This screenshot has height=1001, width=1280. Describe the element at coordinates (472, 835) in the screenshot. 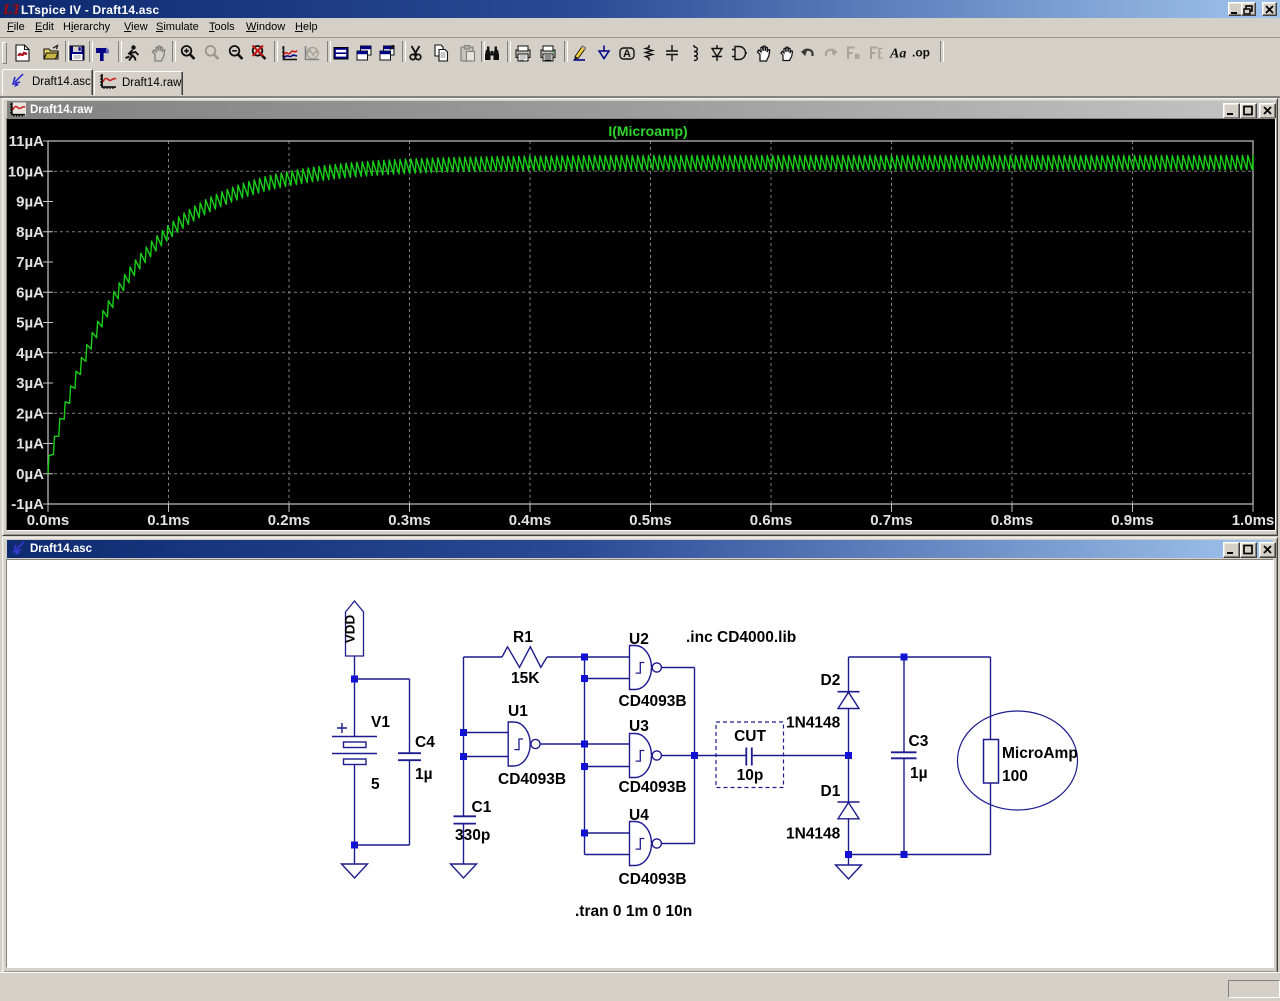

I see `svg-text: 330p` at that location.